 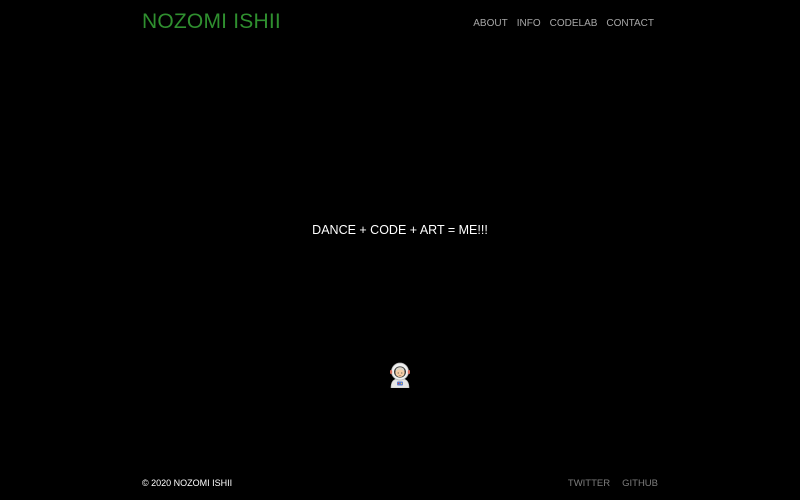 I want to click on astronaut-icon, so click(x=400, y=375).